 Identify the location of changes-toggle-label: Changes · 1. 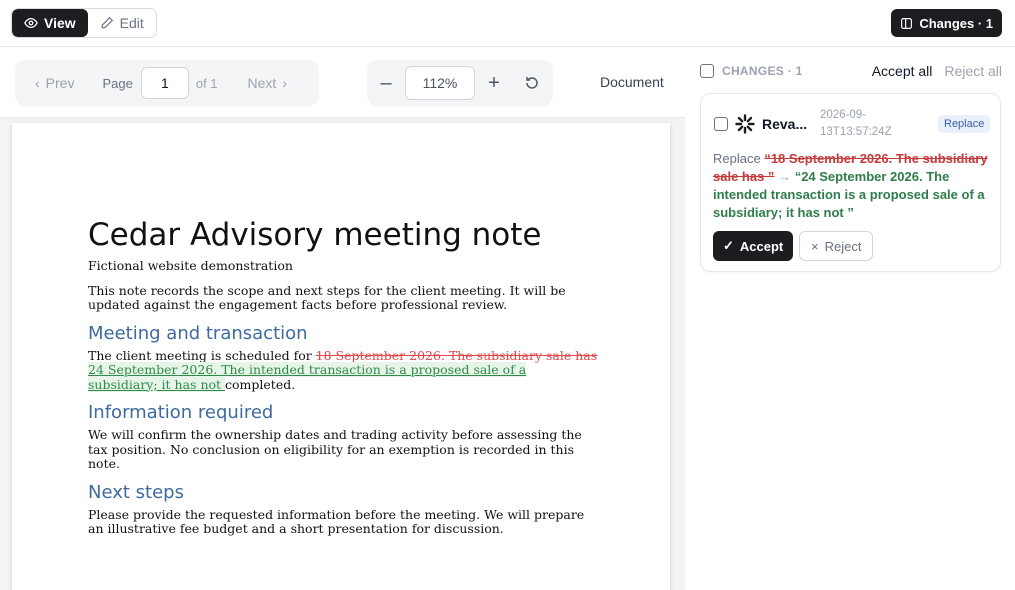
(956, 23).